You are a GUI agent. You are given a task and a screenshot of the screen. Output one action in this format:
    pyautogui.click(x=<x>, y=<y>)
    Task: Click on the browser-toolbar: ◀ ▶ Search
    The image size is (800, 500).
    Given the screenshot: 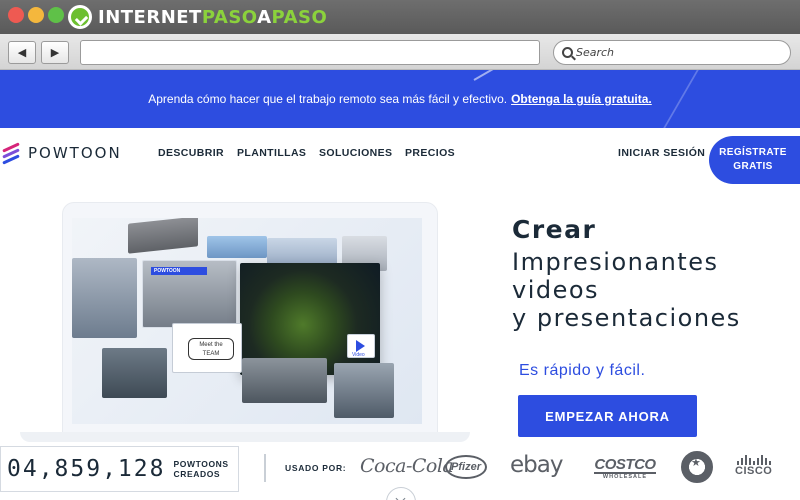 What is the action you would take?
    pyautogui.click(x=400, y=52)
    